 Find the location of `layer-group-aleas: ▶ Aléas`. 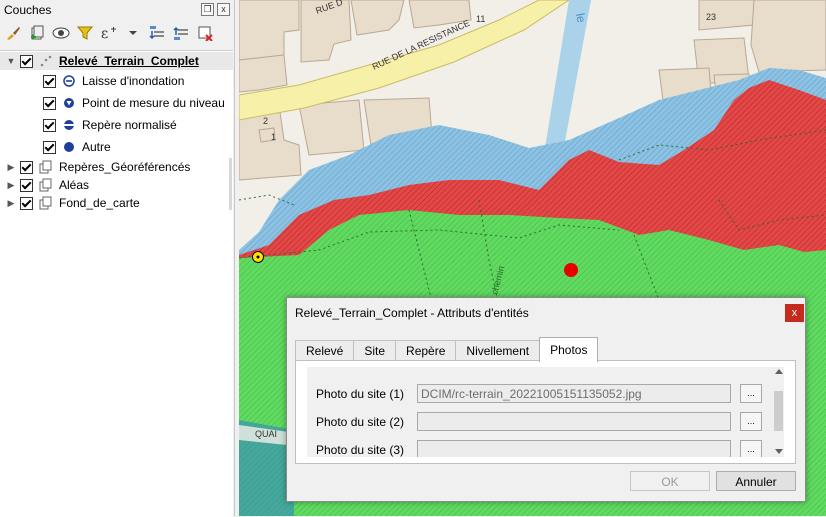

layer-group-aleas: ▶ Aléas is located at coordinates (48, 185).